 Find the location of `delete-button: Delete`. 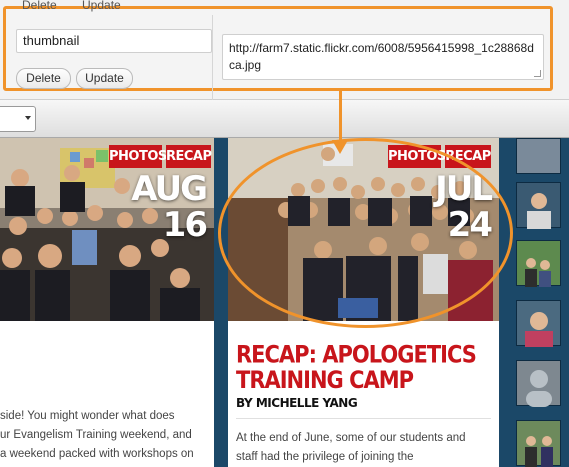

delete-button: Delete is located at coordinates (43, 78).